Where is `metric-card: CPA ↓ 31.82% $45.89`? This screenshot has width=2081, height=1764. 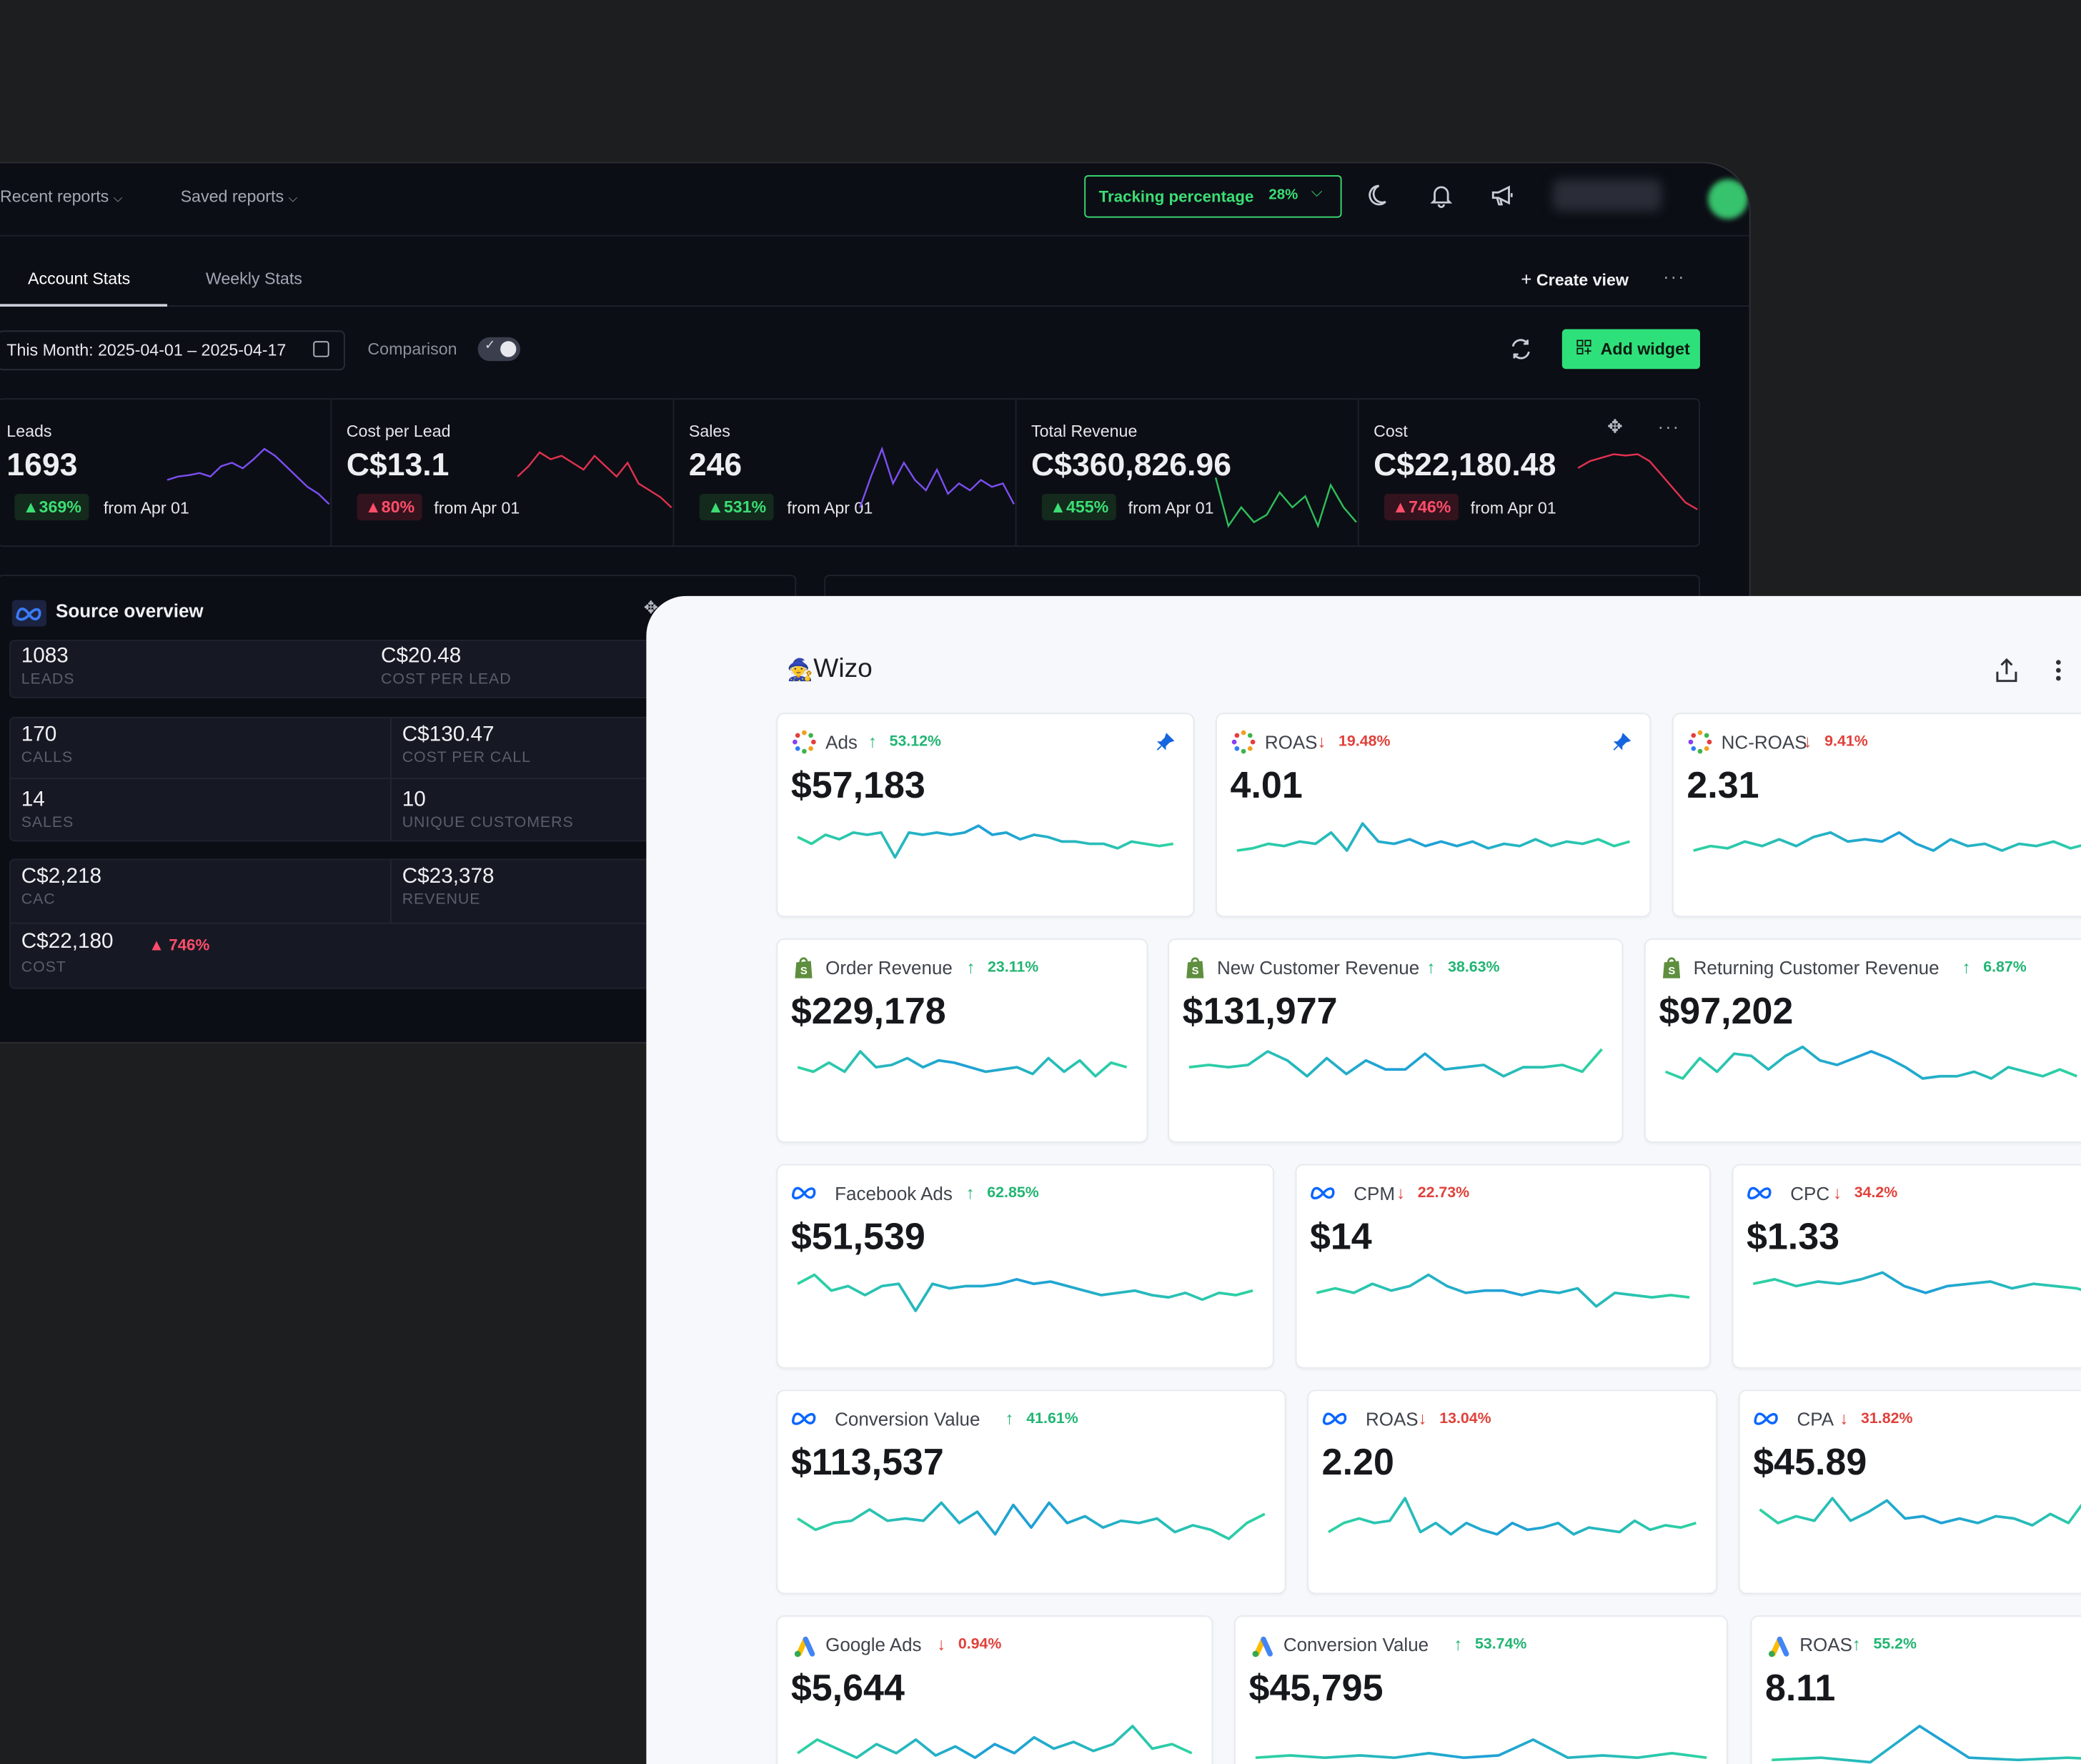
metric-card: CPA ↓ 31.82% $45.89 is located at coordinates (1909, 1492).